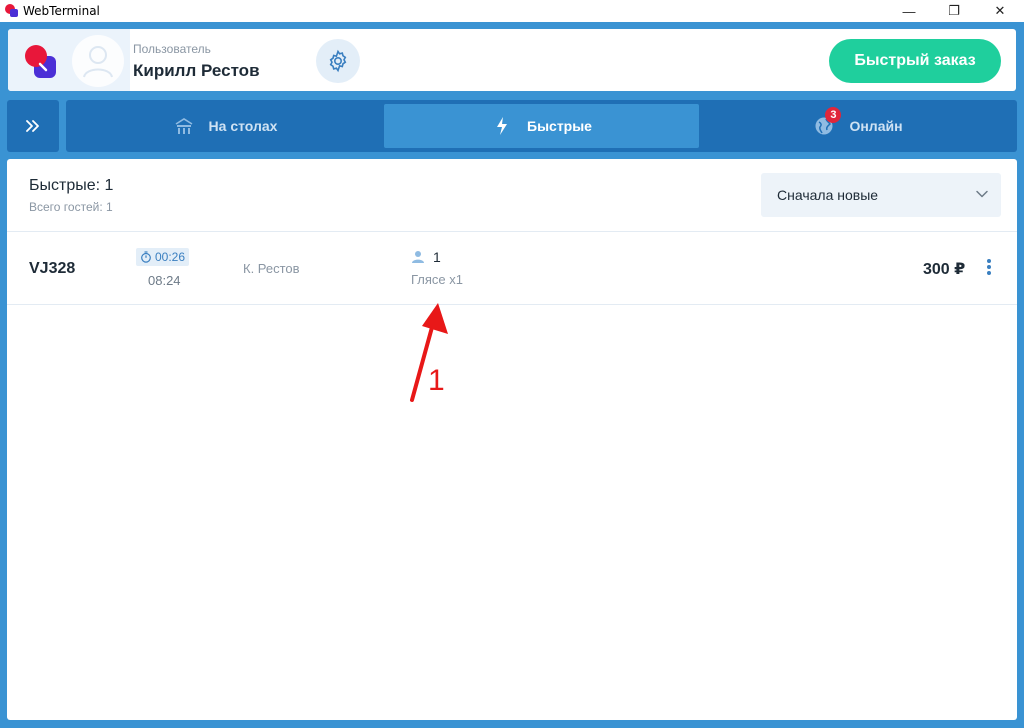  Describe the element at coordinates (11, 10) in the screenshot. I see `app-logo-icon` at that location.